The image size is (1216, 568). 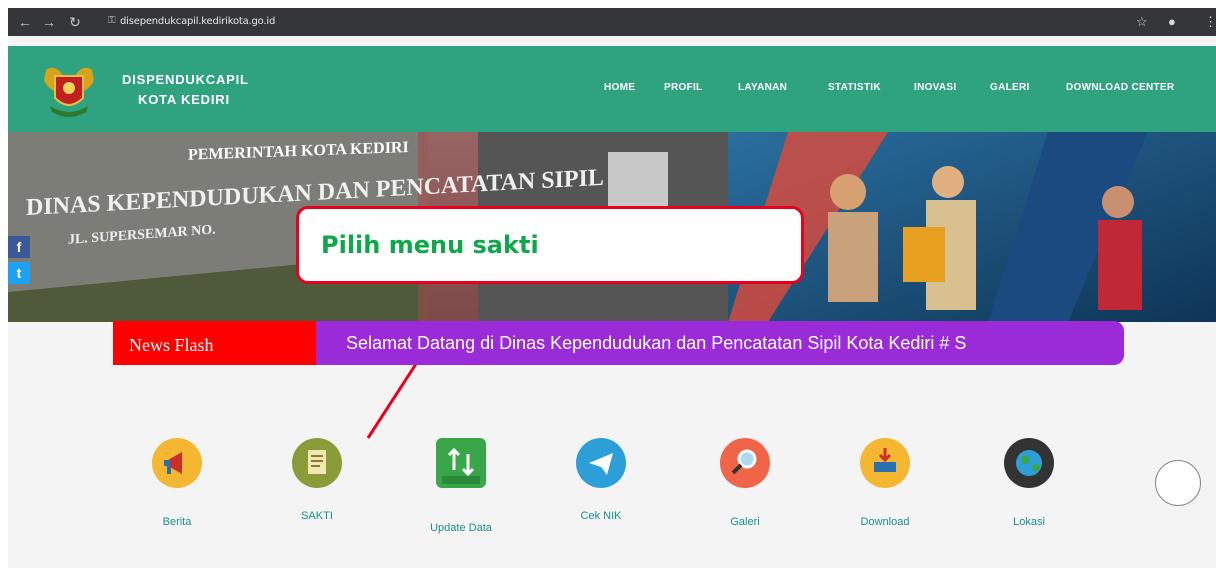 What do you see at coordinates (601, 493) in the screenshot?
I see `service-cek-nik: Cek NIK` at bounding box center [601, 493].